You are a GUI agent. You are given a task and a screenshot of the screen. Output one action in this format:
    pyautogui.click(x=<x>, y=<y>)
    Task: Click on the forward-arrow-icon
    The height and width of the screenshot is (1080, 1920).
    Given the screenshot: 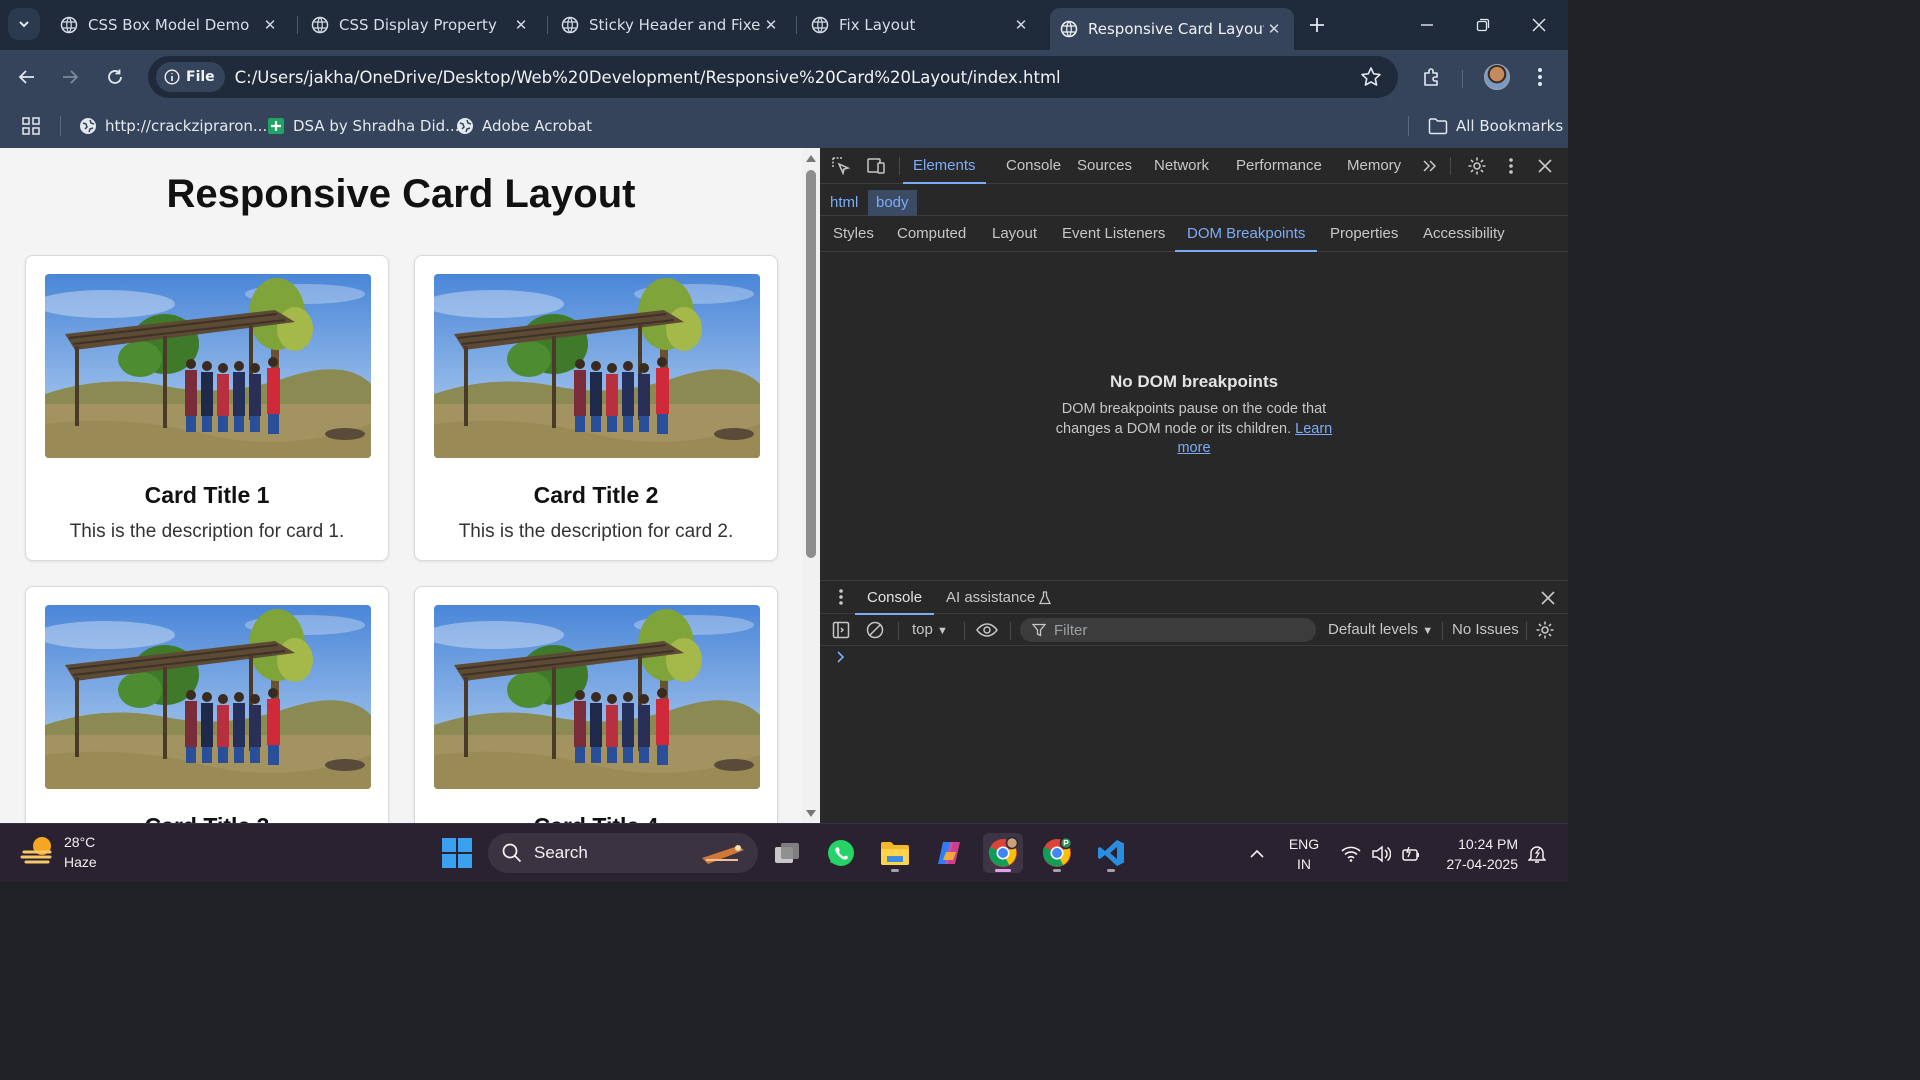 What is the action you would take?
    pyautogui.click(x=71, y=77)
    